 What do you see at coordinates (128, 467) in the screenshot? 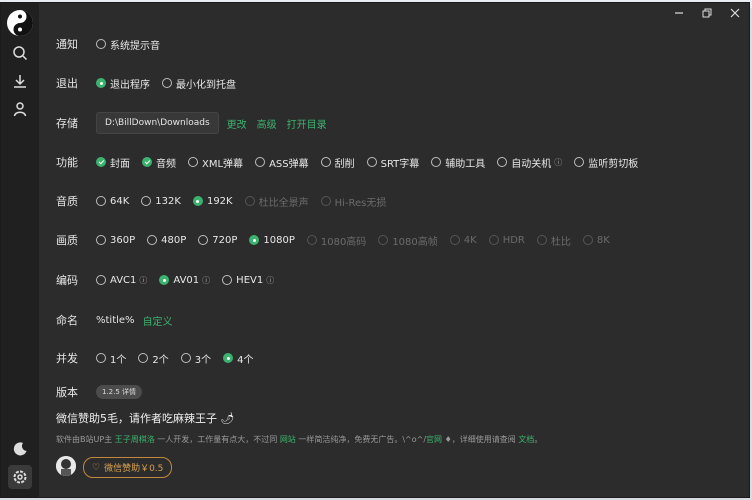
I see `wechat-donate-button: ♡ 微信赞助￥0.5` at bounding box center [128, 467].